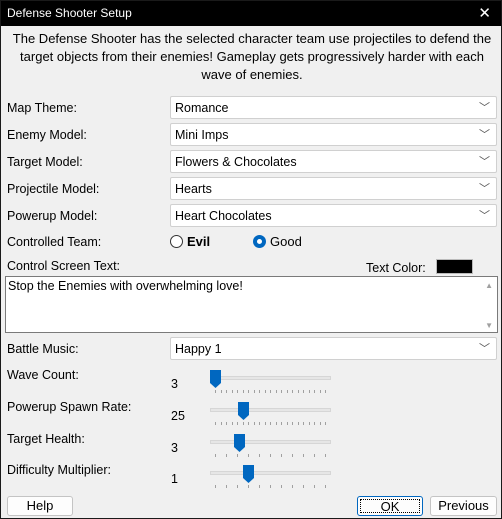  I want to click on wave-count-value: 3, so click(174, 384).